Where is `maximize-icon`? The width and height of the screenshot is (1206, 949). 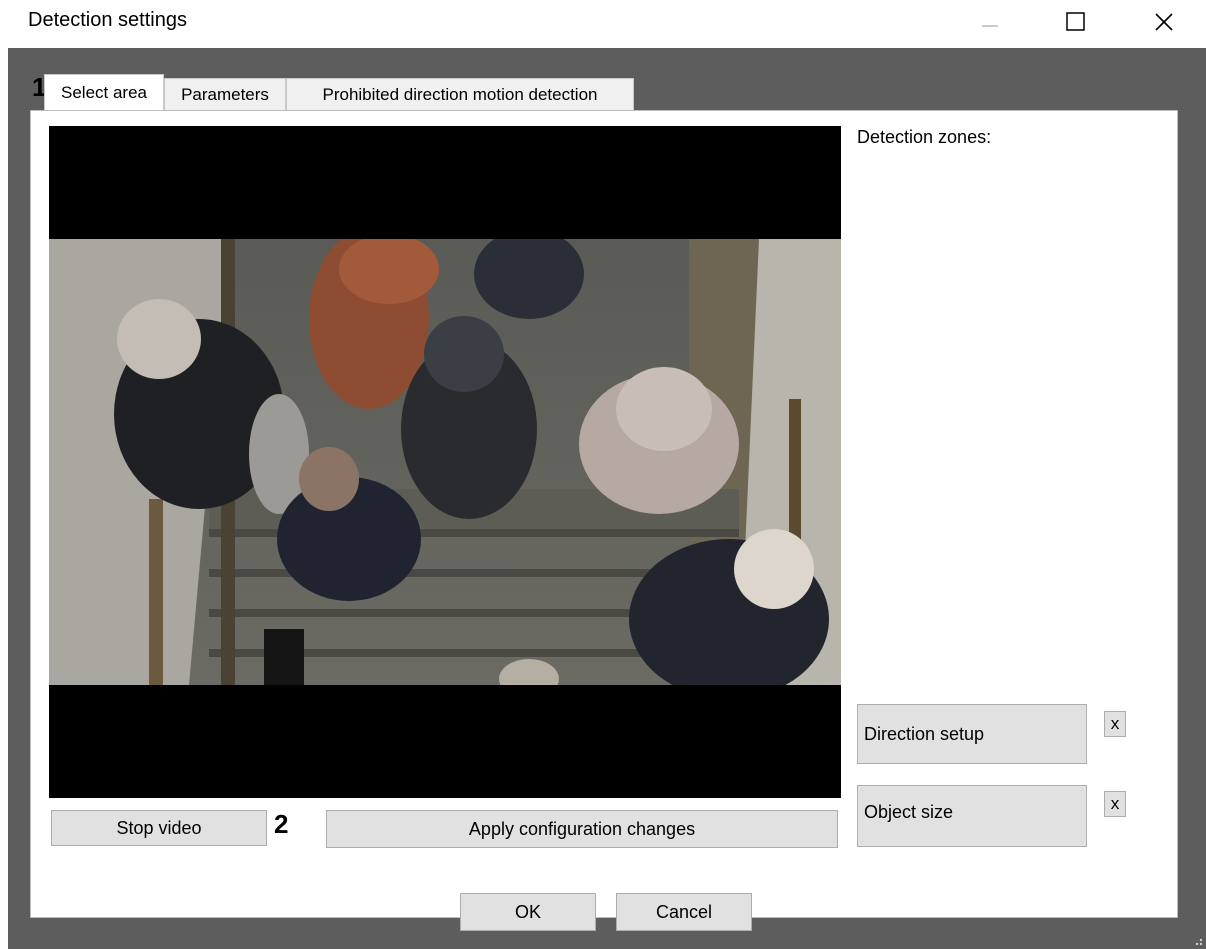
maximize-icon is located at coordinates (1075, 21).